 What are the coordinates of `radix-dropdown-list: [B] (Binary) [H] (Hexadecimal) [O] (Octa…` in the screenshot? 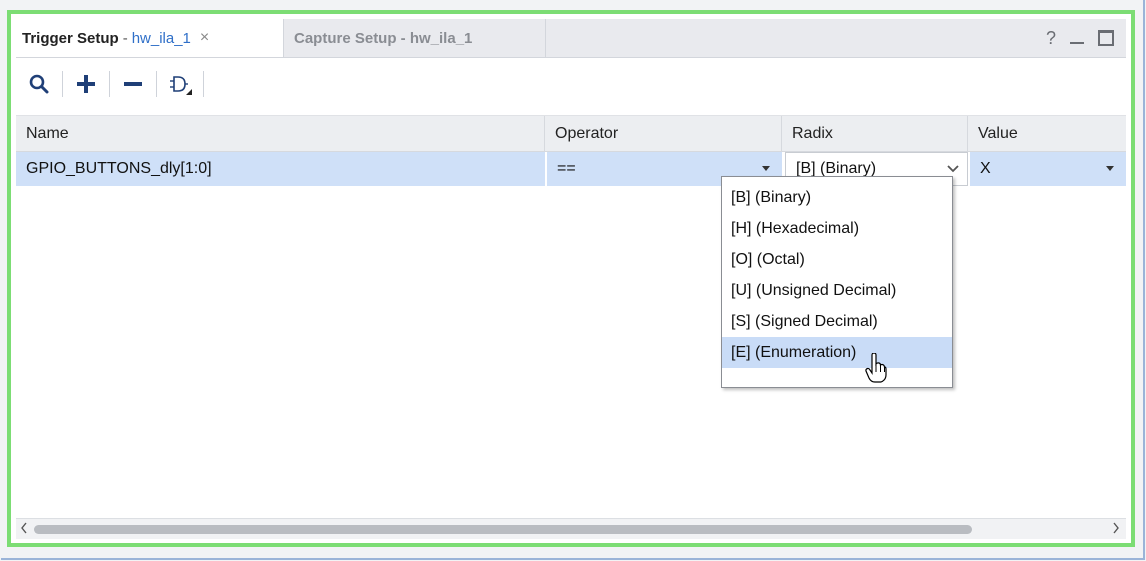 It's located at (837, 282).